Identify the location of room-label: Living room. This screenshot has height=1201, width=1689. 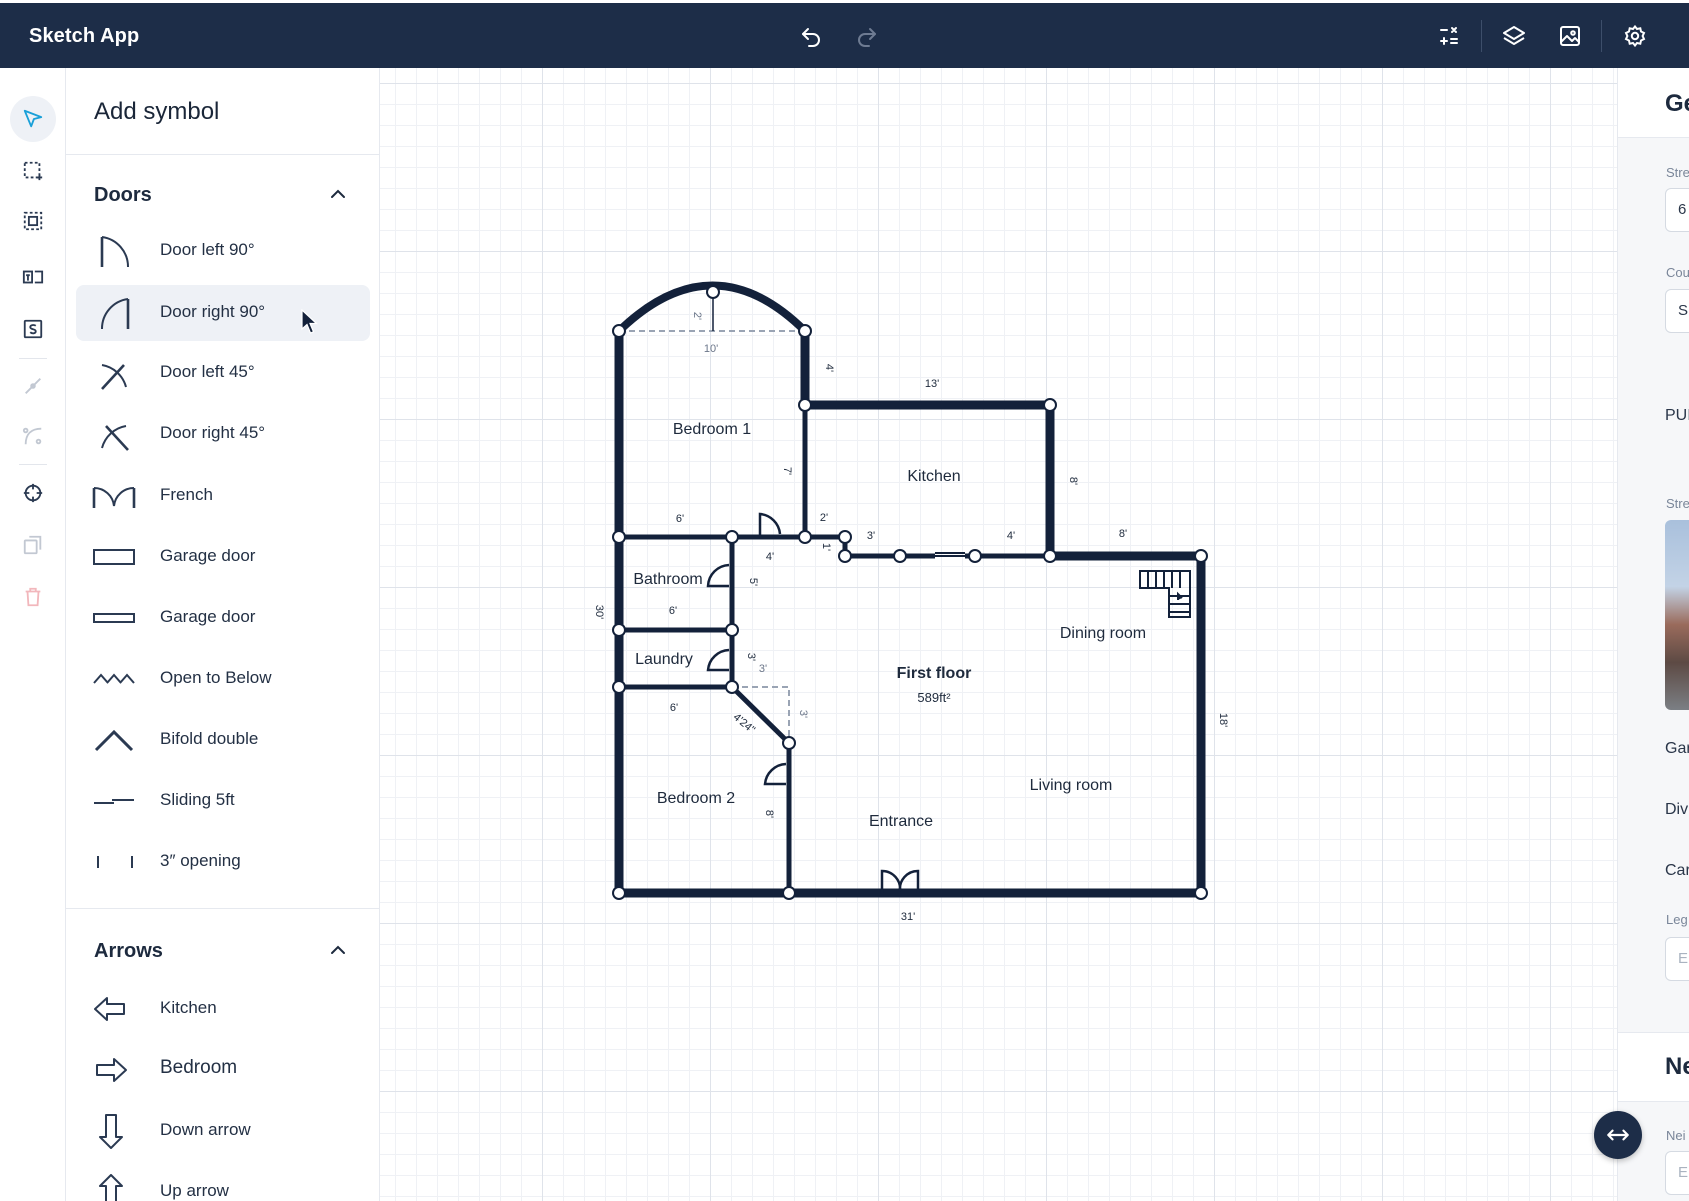
(1071, 785).